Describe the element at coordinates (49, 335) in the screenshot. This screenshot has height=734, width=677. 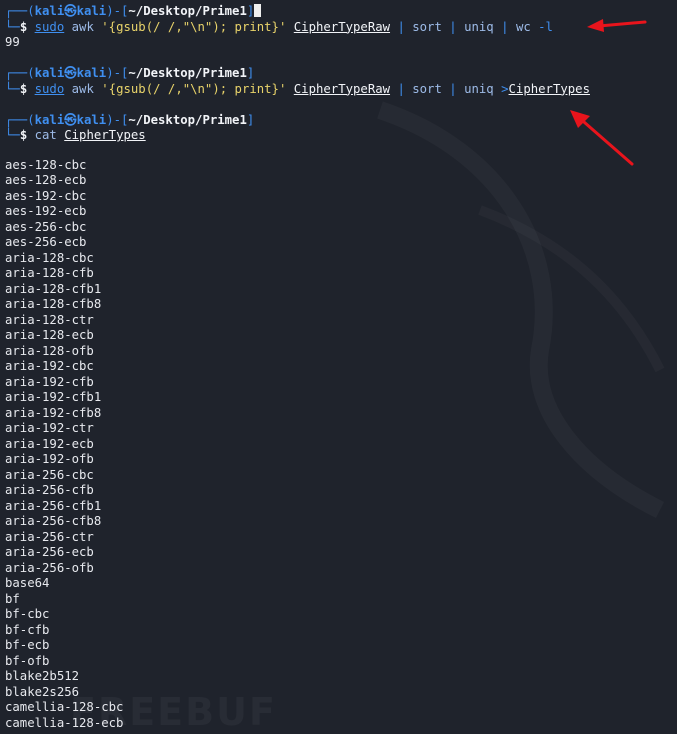
I see `cipher-list-item: aria-128-ecb` at that location.